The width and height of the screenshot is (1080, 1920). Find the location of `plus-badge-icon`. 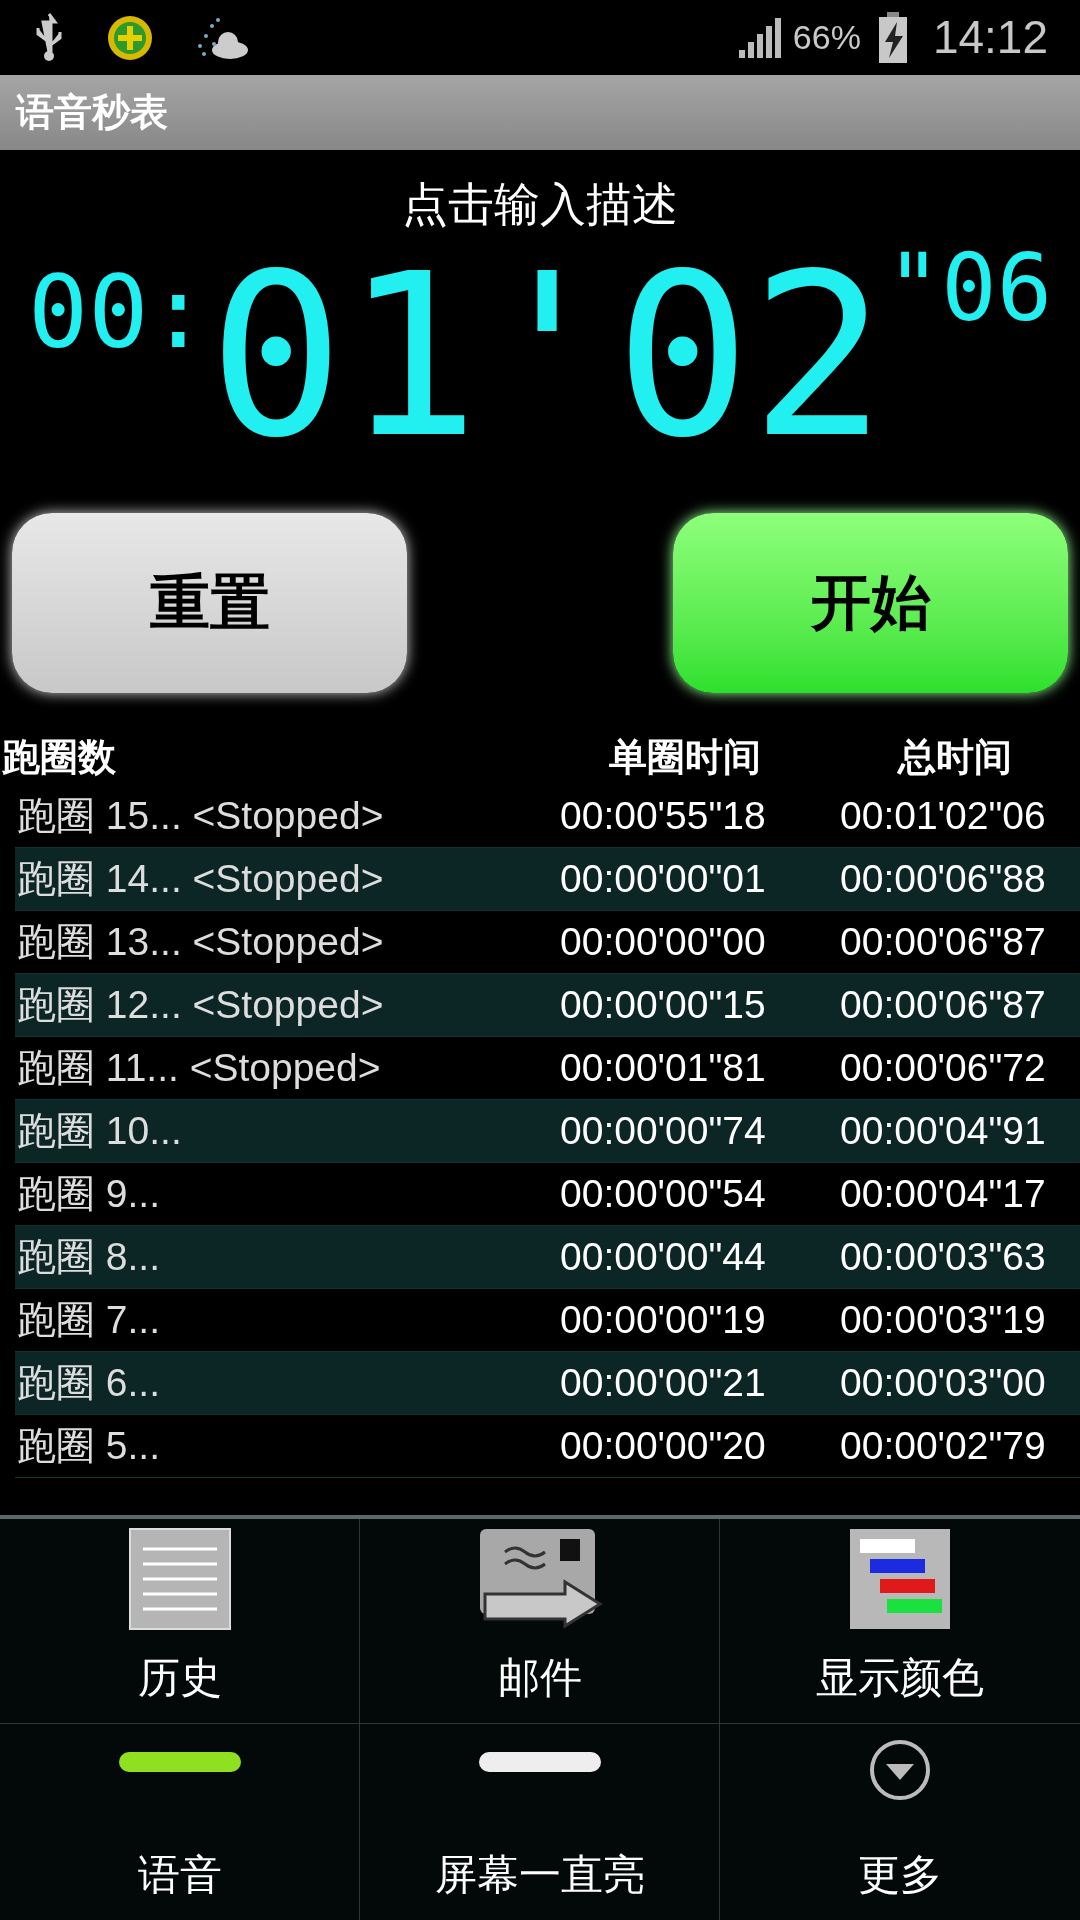

plus-badge-icon is located at coordinates (130, 37).